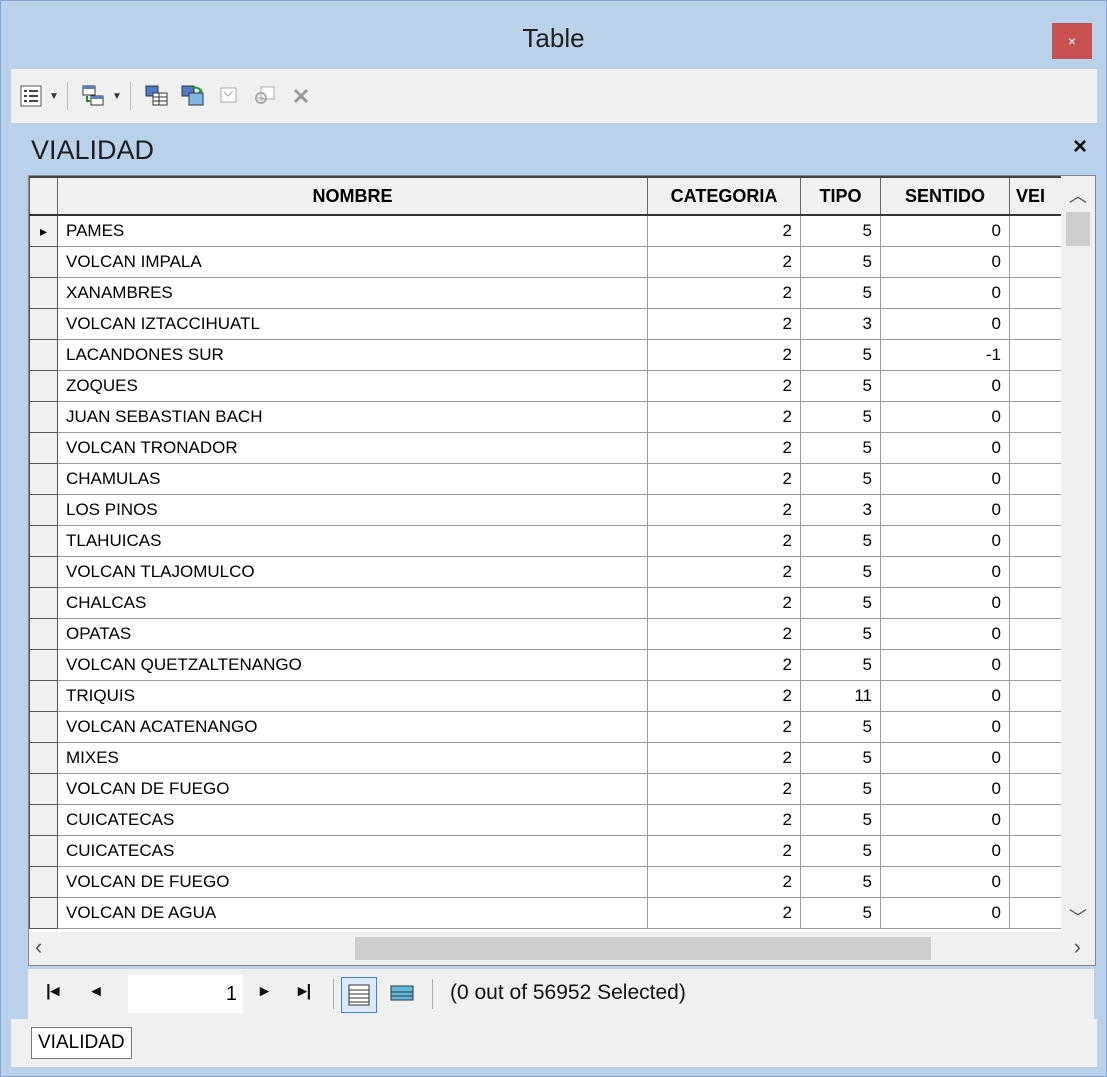  What do you see at coordinates (54, 96) in the screenshot?
I see `table-options-dropdown-icon: ▼` at bounding box center [54, 96].